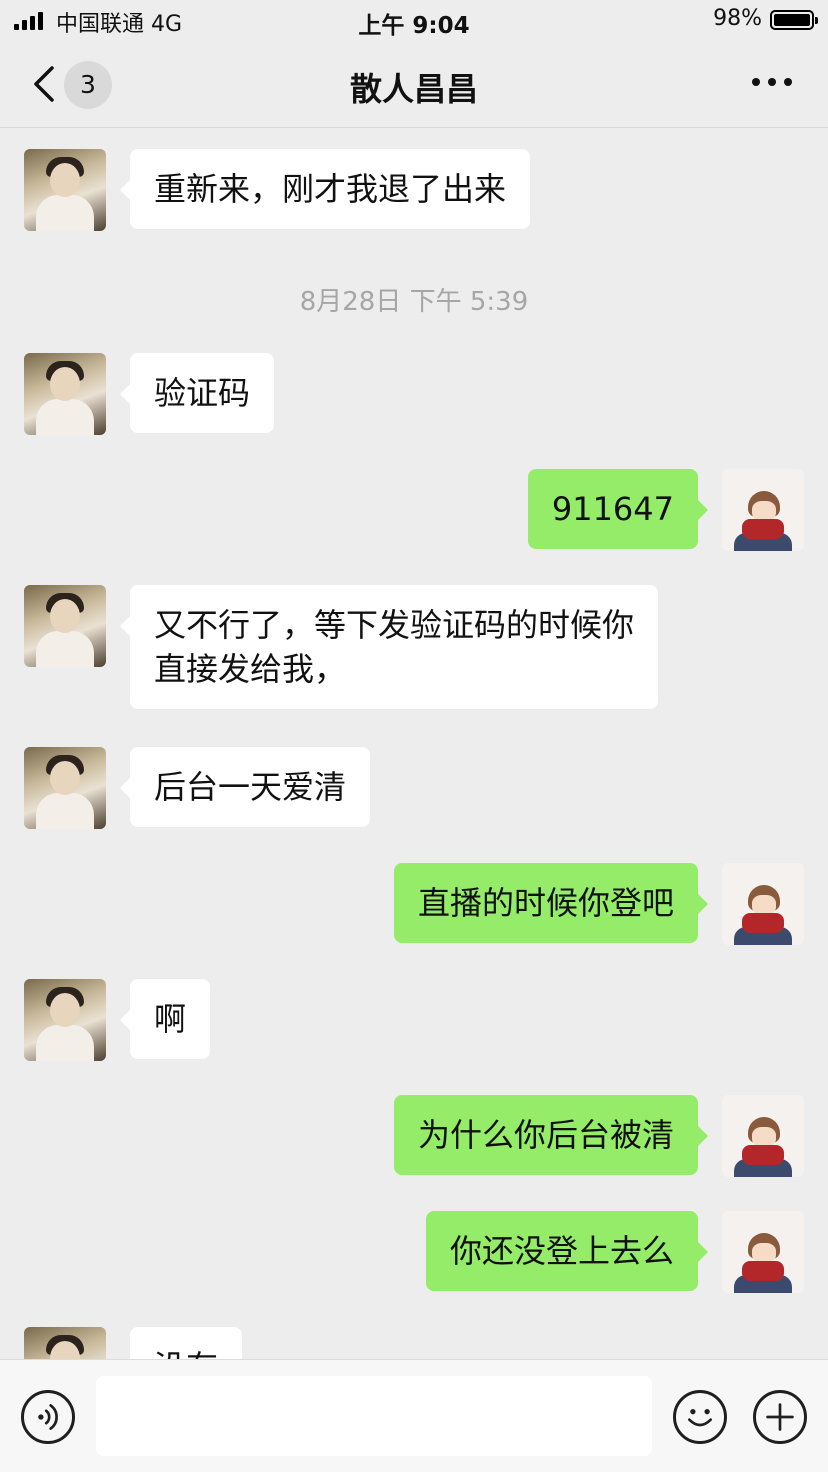 The height and width of the screenshot is (1472, 828). Describe the element at coordinates (618, 509) in the screenshot. I see `message-bubble-self: 911647` at that location.